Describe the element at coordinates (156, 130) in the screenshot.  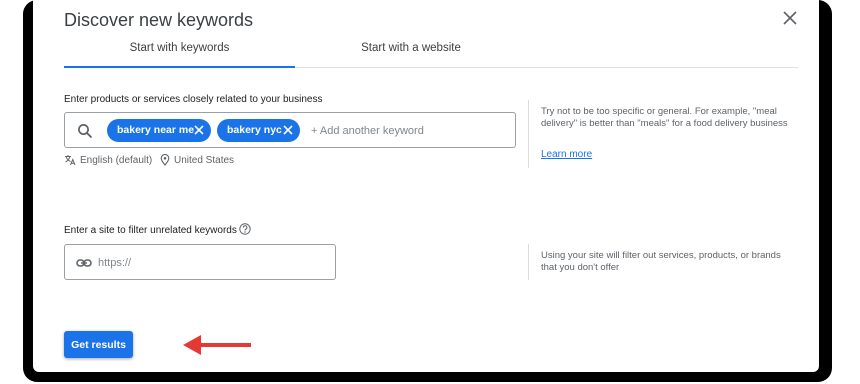
I see `keyword-chip-label: bakery near me` at that location.